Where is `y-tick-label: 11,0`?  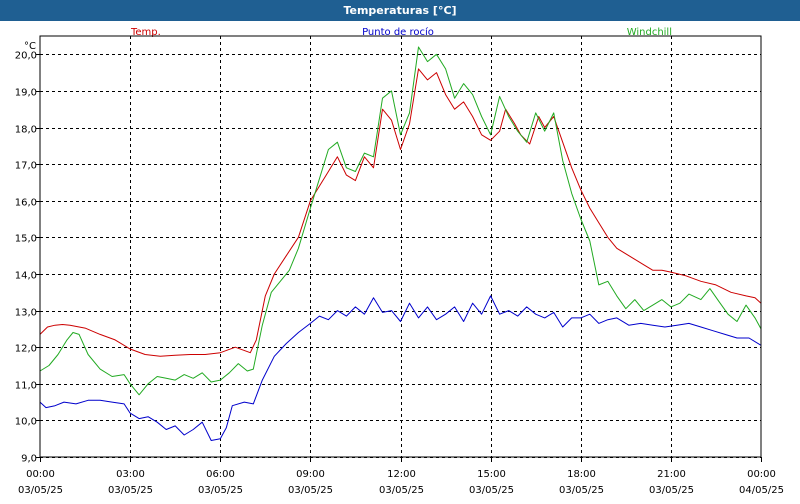
y-tick-label: 11,0 is located at coordinates (26, 386).